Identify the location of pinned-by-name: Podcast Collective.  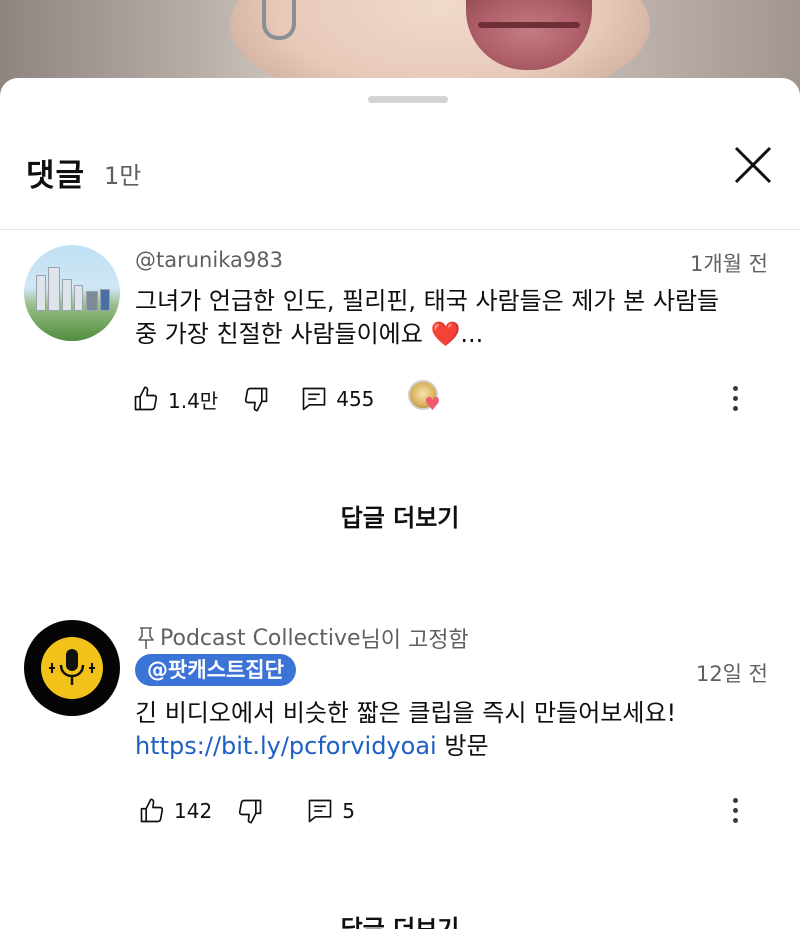
(260, 638).